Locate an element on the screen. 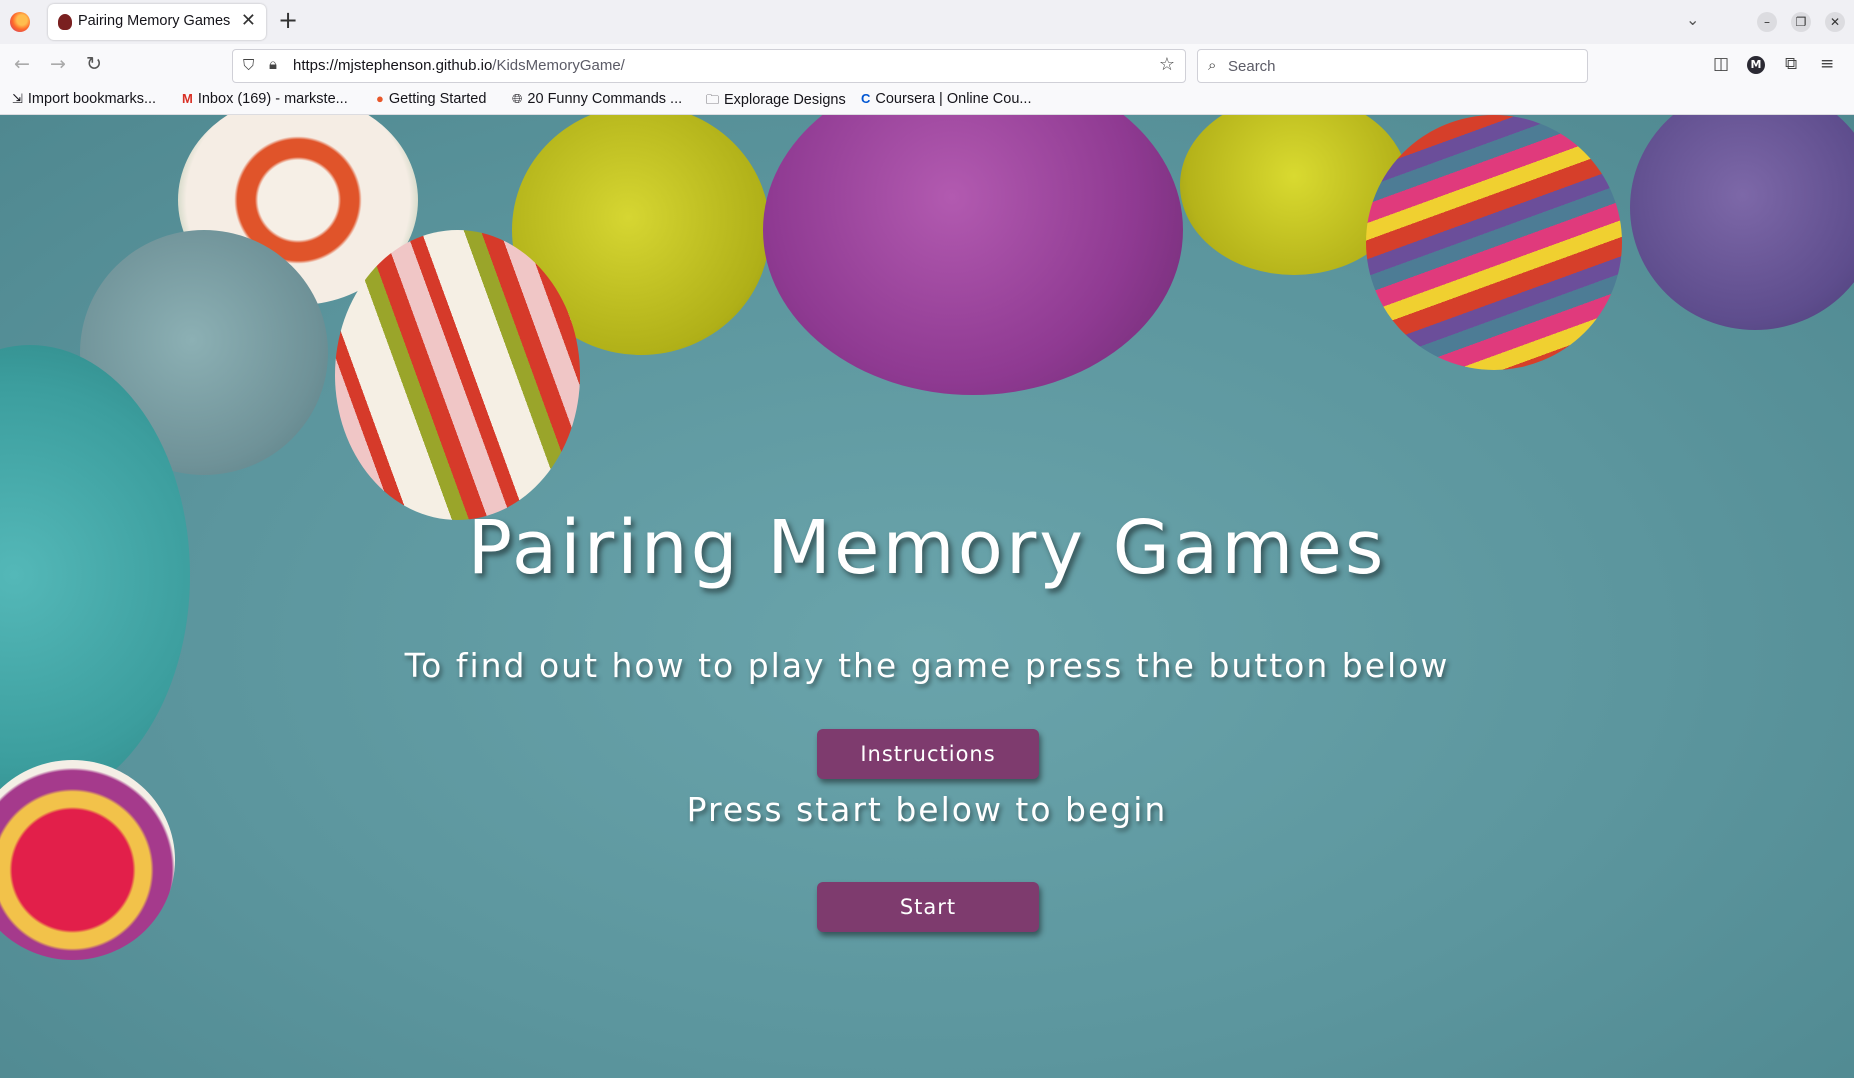 This screenshot has height=1078, width=1854. menu-icon: ≡ is located at coordinates (1827, 64).